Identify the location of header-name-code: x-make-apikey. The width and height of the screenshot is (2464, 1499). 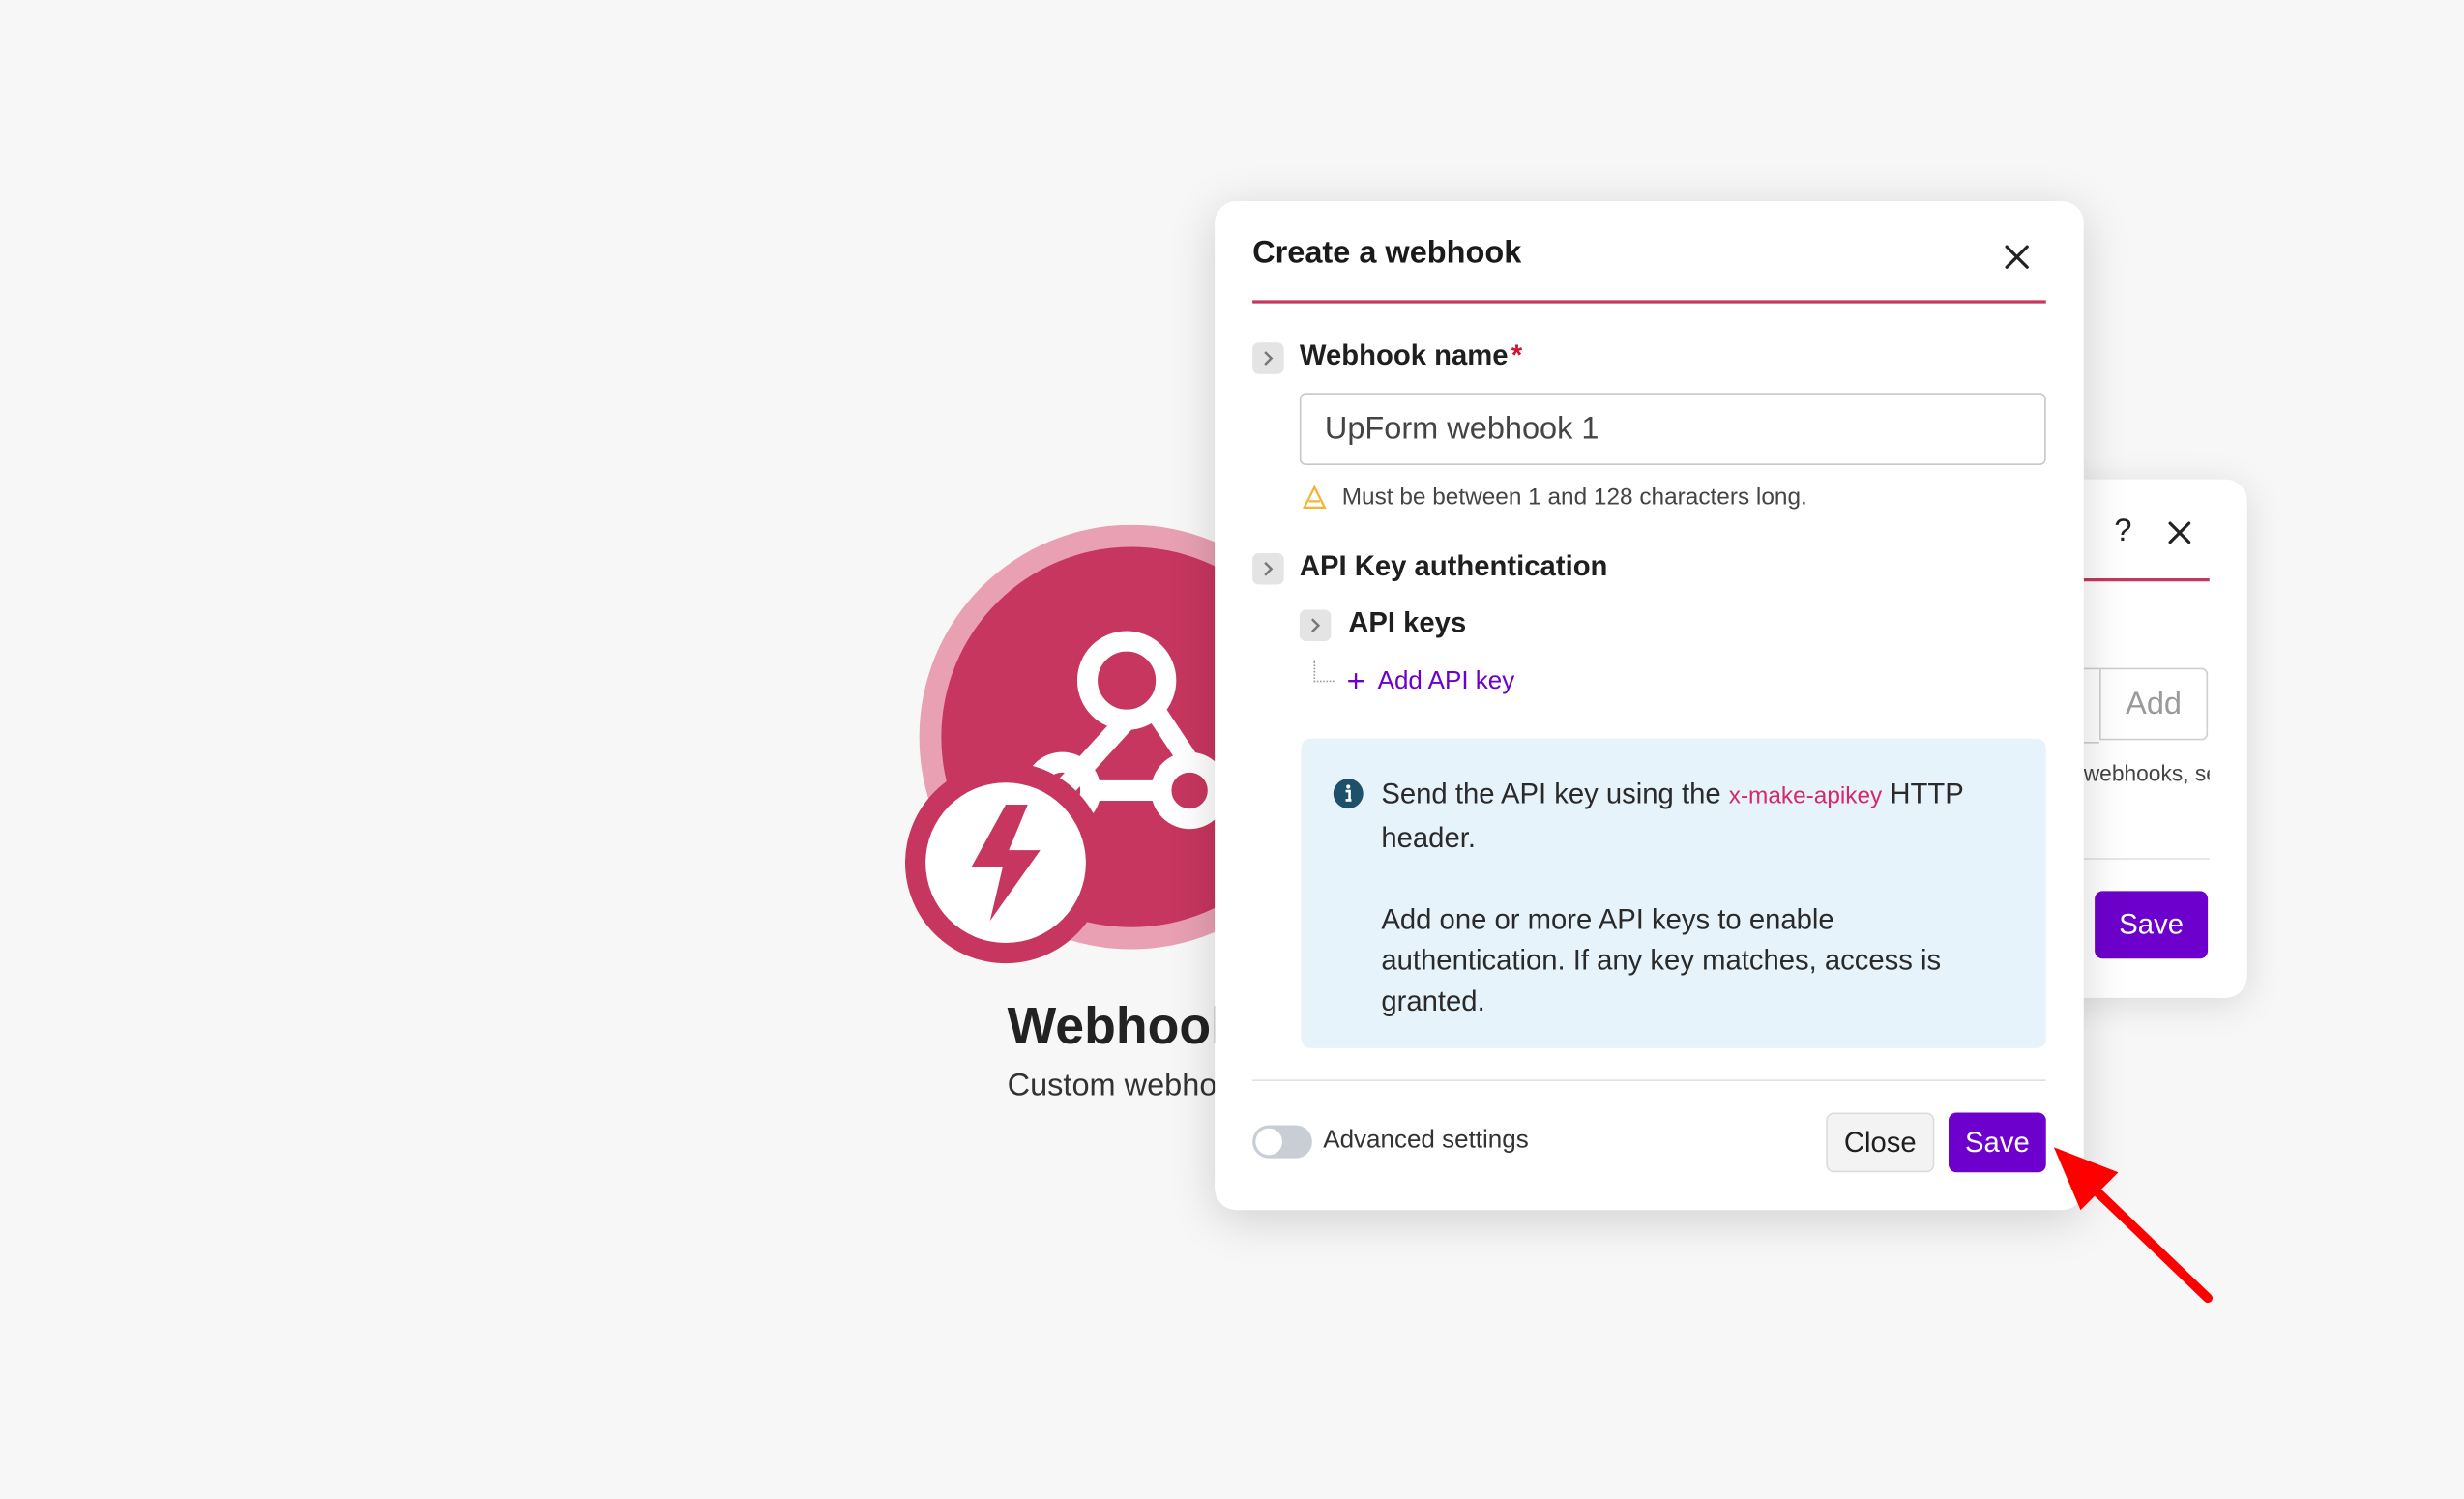
(1806, 795).